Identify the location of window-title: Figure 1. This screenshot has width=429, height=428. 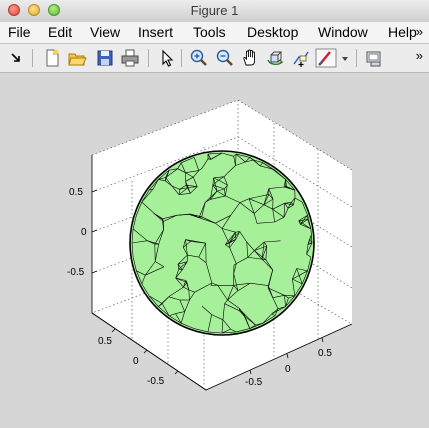
(214, 10).